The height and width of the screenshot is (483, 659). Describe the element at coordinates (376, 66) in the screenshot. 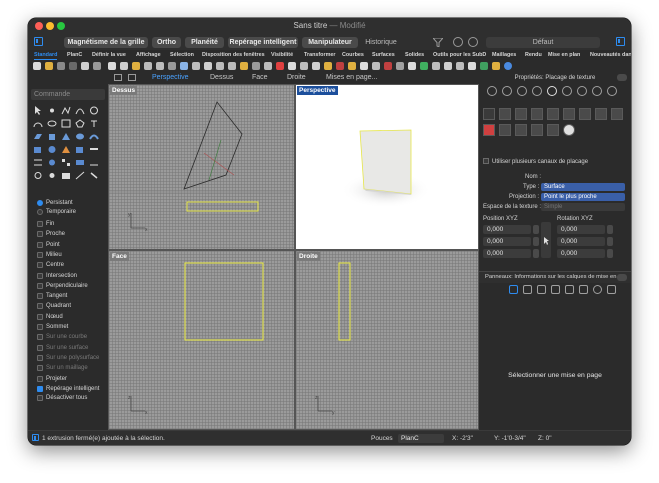

I see `properties-icon` at that location.